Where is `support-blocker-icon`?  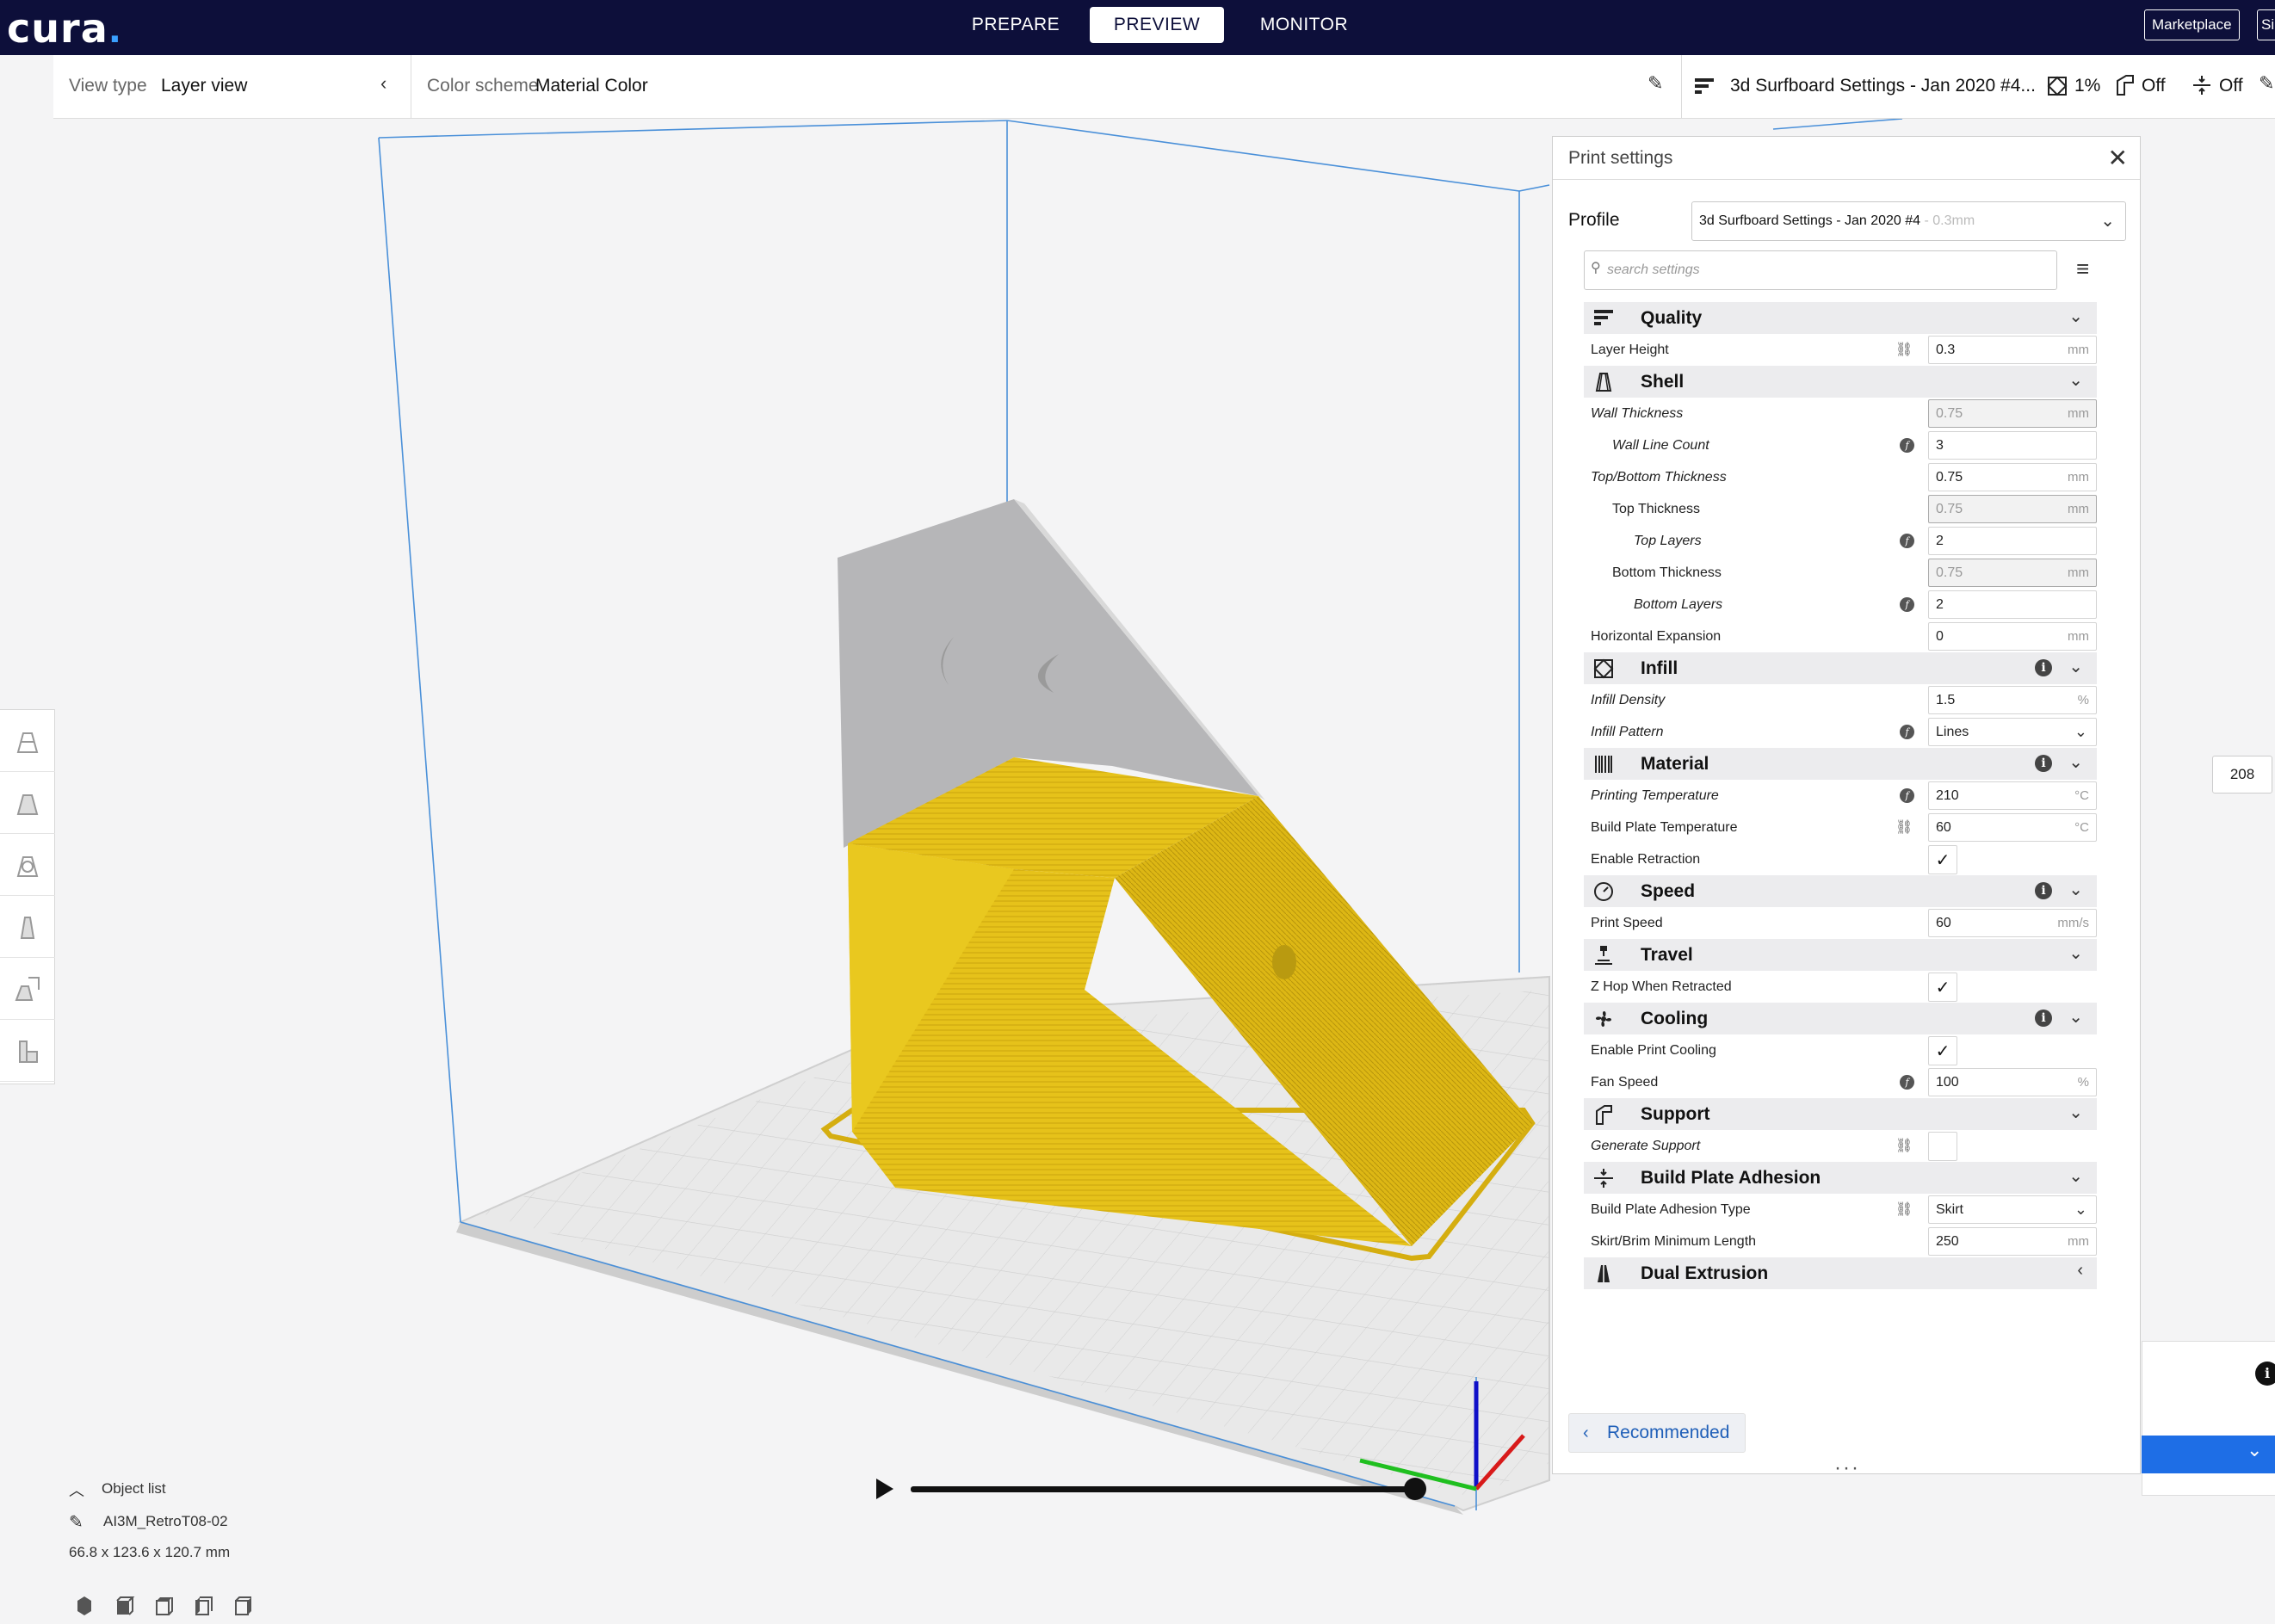 support-blocker-icon is located at coordinates (28, 1051).